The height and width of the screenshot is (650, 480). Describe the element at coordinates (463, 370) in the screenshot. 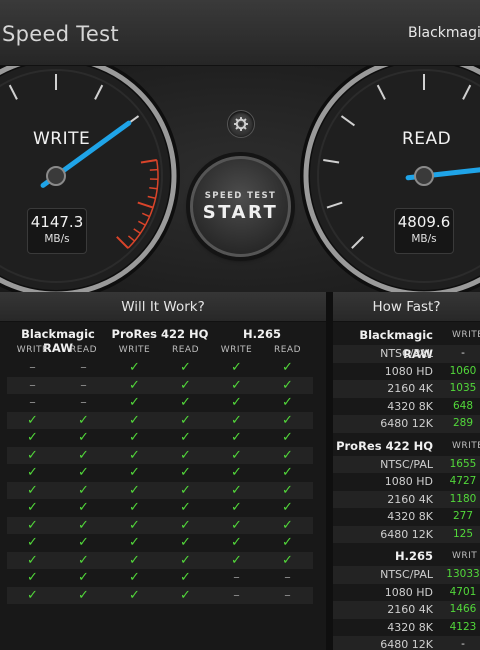

I see `fps-value: 1060` at that location.